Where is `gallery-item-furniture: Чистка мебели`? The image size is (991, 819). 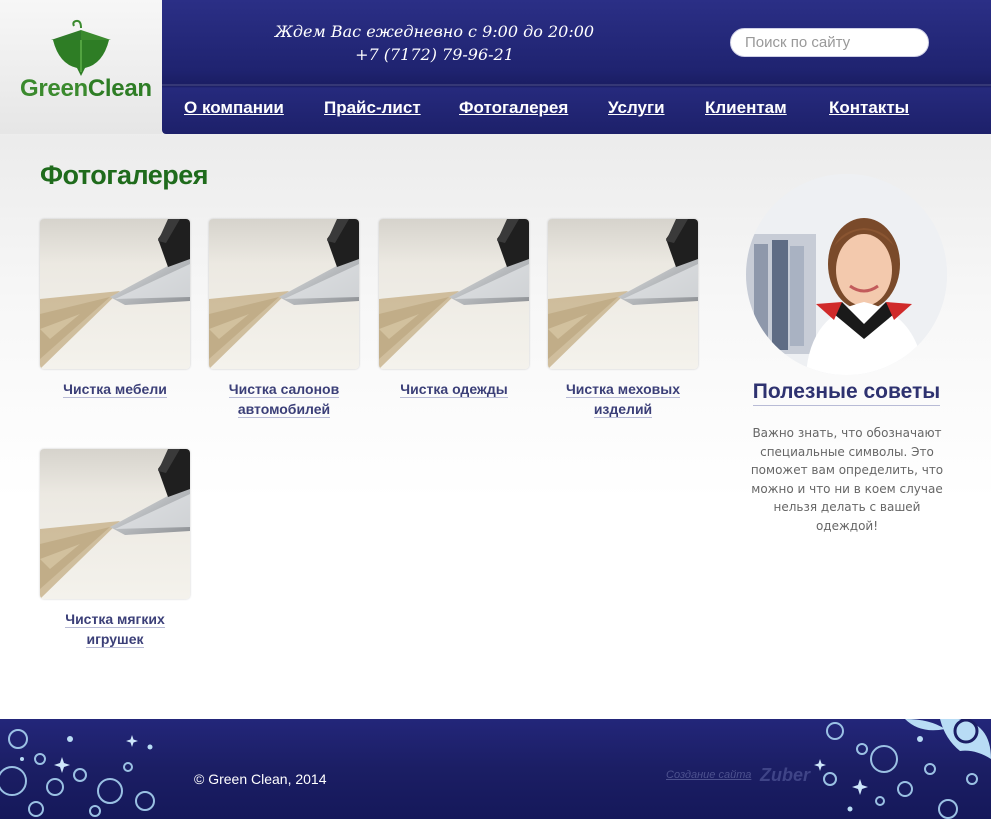 gallery-item-furniture: Чистка мебели is located at coordinates (115, 309).